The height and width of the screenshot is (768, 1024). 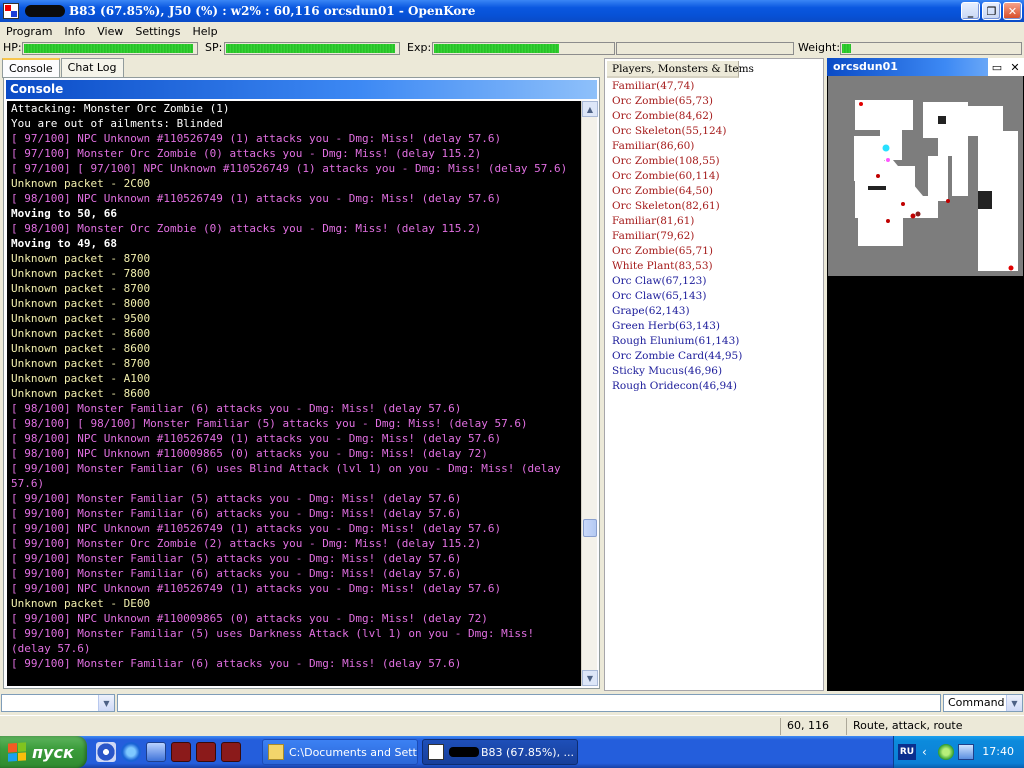 What do you see at coordinates (717, 296) in the screenshot?
I see `item-entry: Orc Claw(65,143)` at bounding box center [717, 296].